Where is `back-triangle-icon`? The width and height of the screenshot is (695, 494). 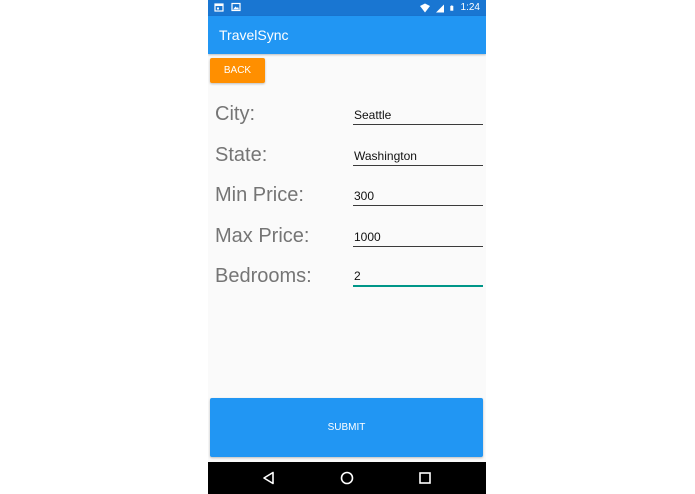 back-triangle-icon is located at coordinates (268, 478).